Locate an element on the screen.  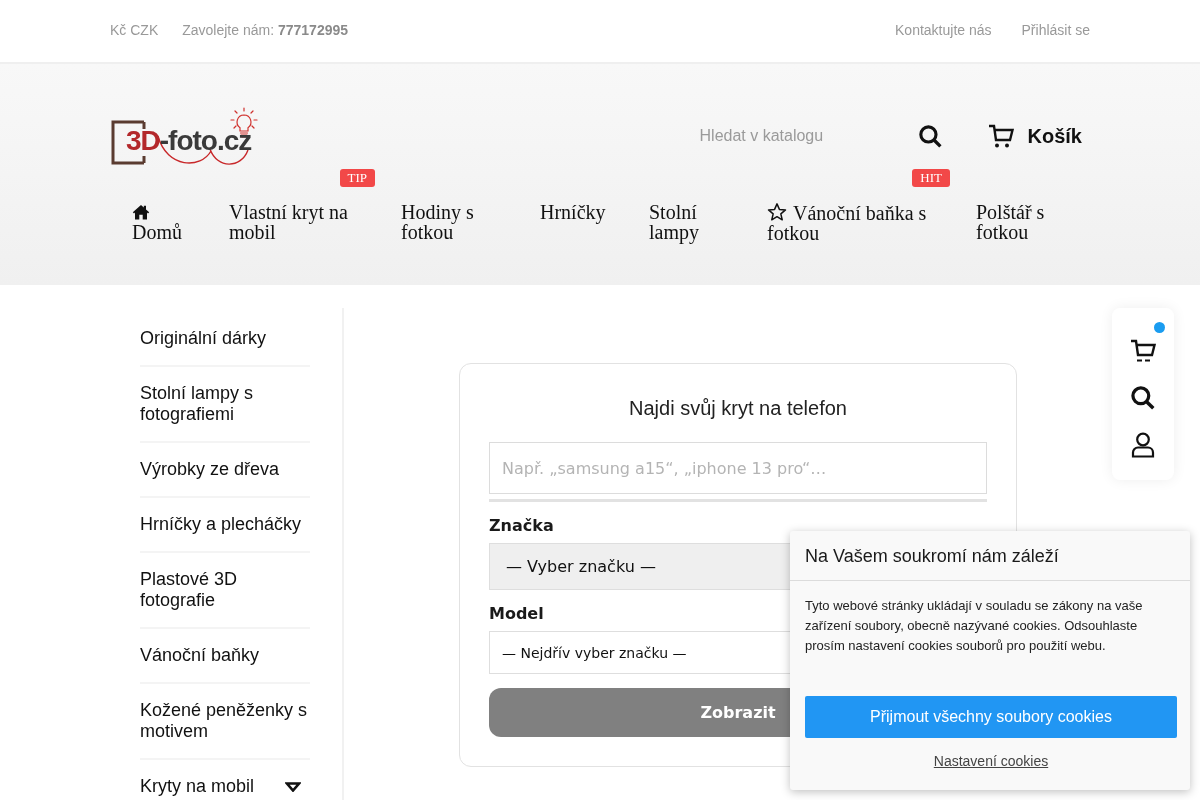
field-label: Značka is located at coordinates (521, 526).